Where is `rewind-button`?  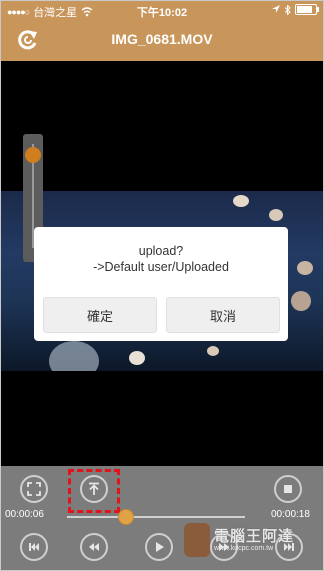 rewind-button is located at coordinates (94, 547).